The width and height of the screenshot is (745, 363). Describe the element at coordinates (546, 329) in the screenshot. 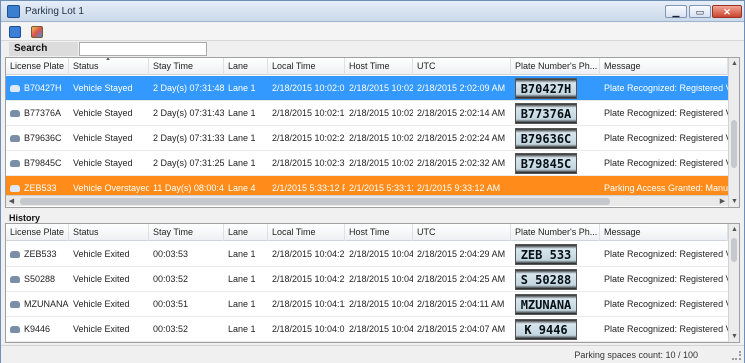

I see `plate-photo: K 9446` at that location.